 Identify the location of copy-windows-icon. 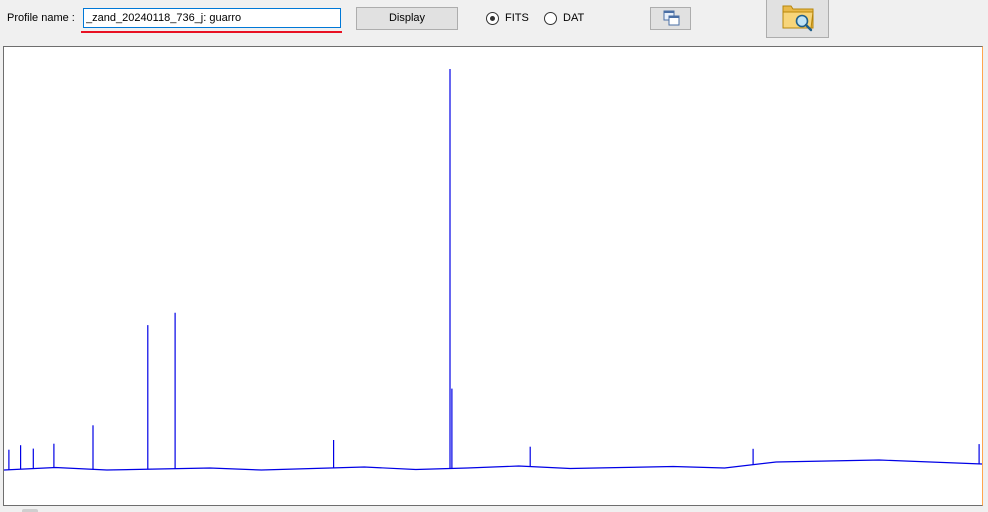
(671, 18).